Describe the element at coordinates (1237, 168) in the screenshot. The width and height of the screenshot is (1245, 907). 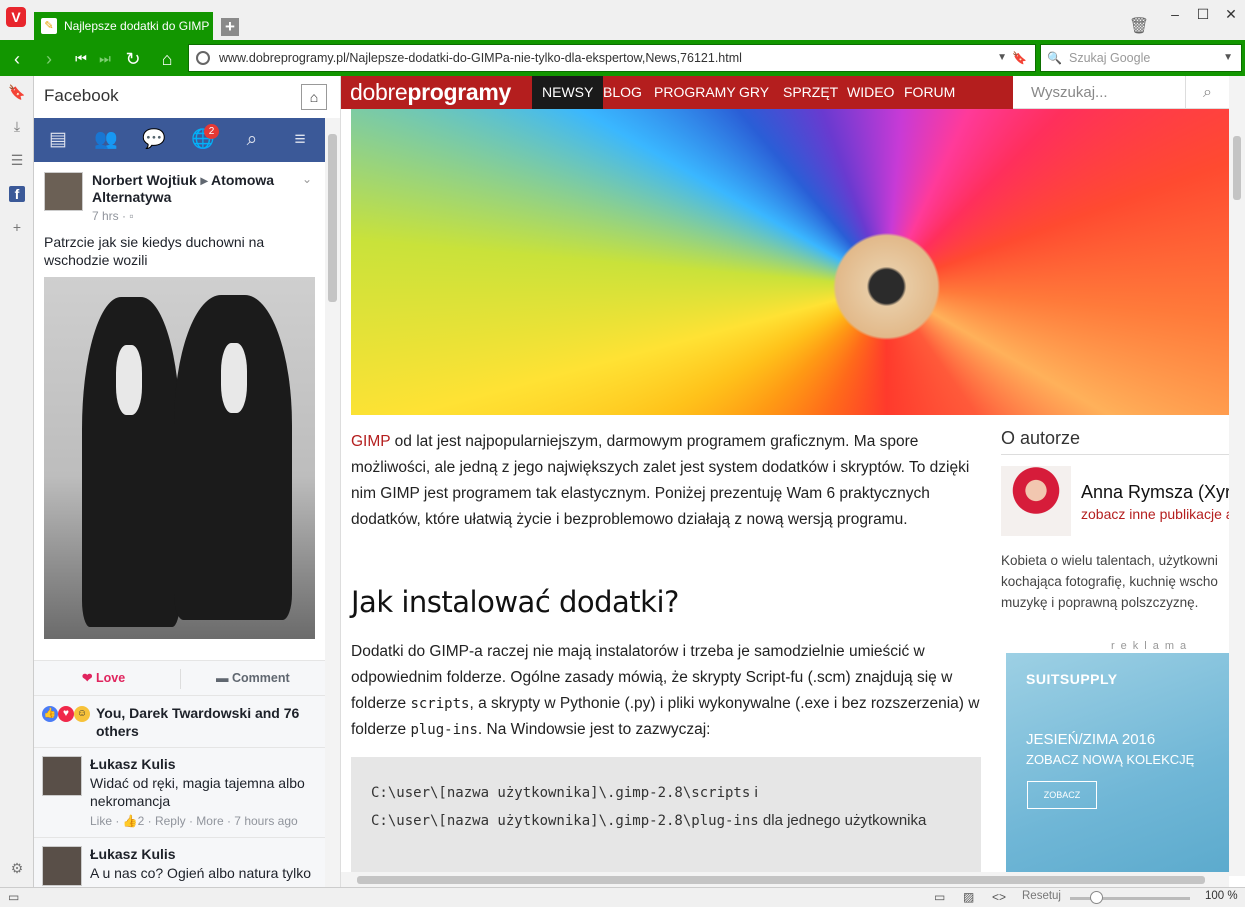
I see `page-scroll-thumb` at that location.